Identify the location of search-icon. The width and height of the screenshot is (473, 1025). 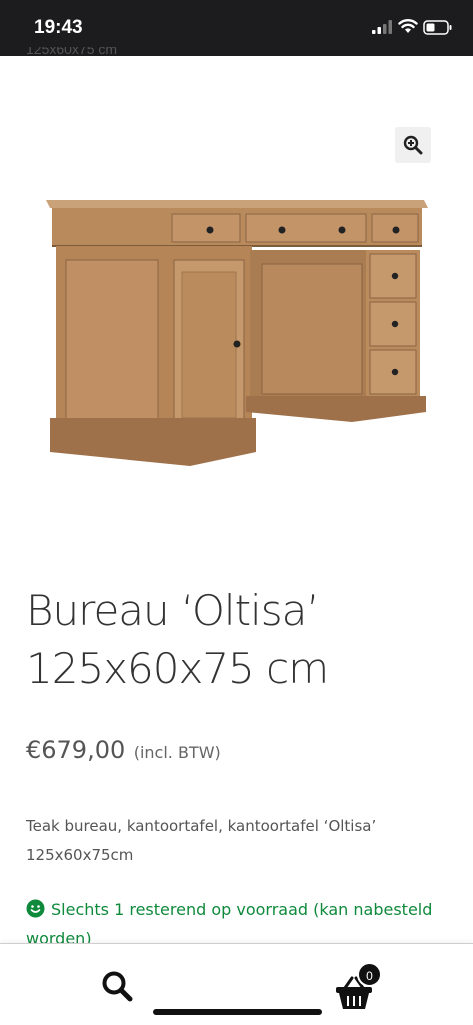
(117, 986).